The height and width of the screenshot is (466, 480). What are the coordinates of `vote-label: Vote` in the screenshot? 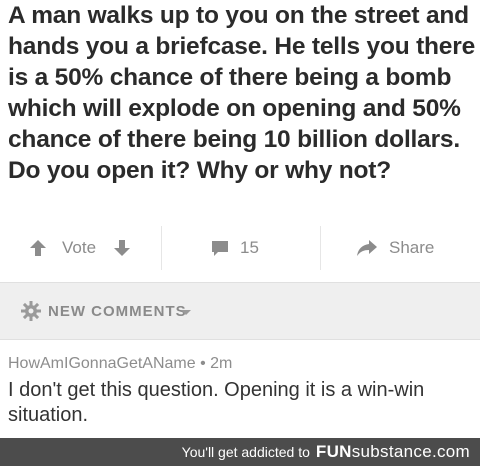 It's located at (79, 247).